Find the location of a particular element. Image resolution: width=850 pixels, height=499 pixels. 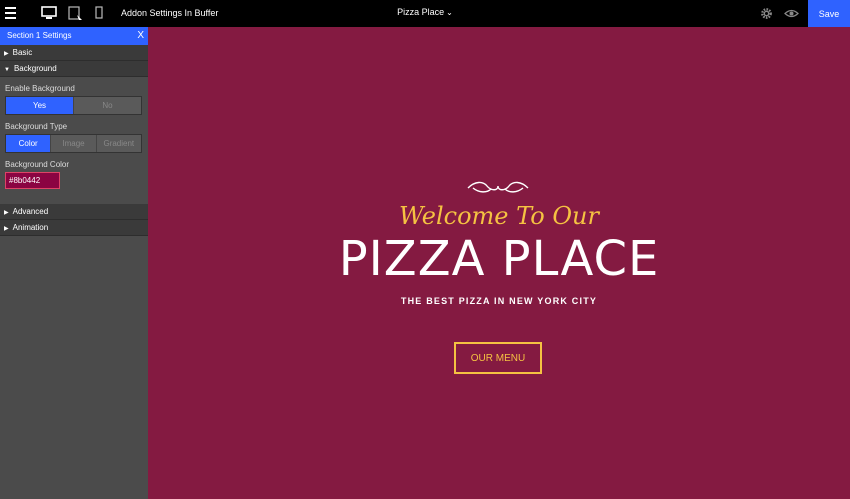

background-type-selector: Color Image Gradient is located at coordinates (73, 143).